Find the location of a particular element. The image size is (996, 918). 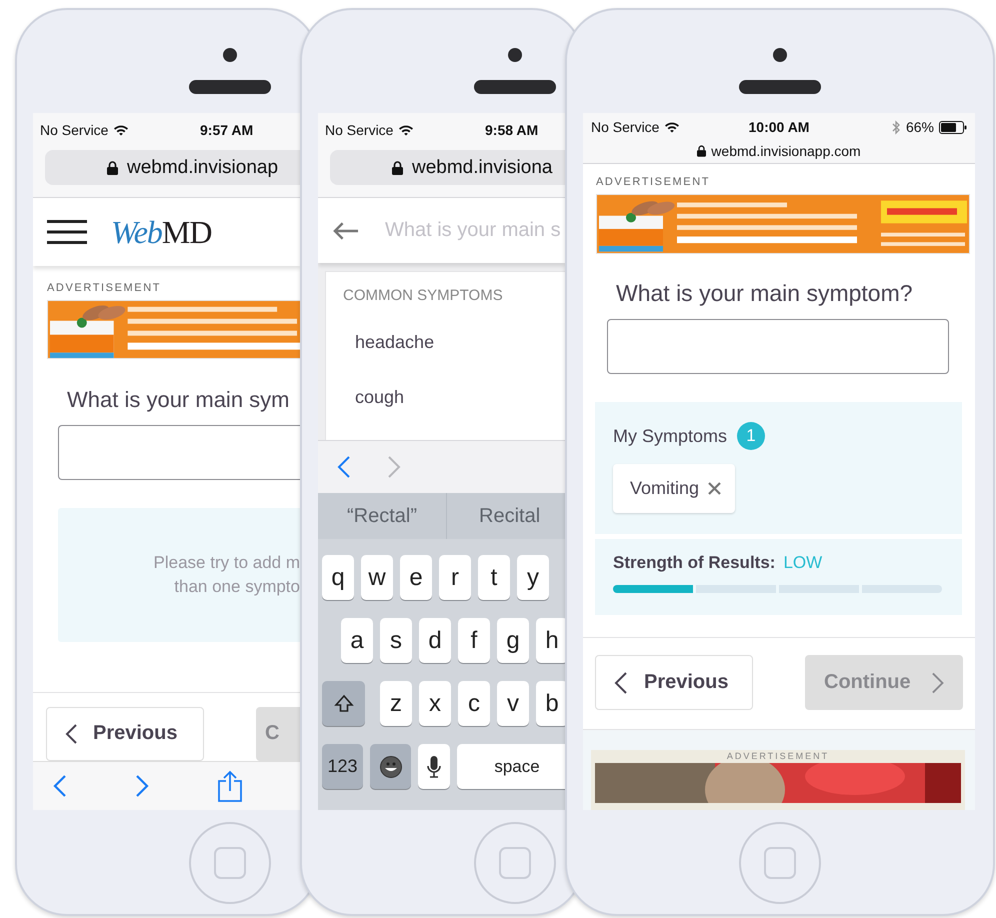

chevron-right-icon is located at coordinates (937, 683).